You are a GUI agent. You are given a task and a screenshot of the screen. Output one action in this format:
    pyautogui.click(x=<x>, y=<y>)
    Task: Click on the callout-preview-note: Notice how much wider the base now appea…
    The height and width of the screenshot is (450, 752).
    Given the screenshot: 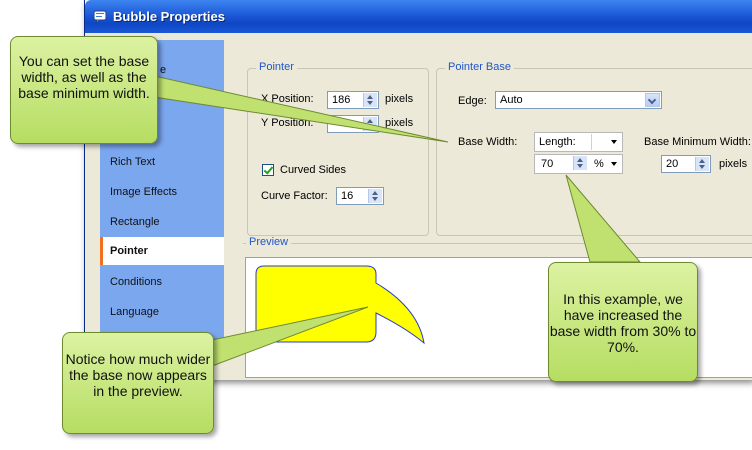 What is the action you would take?
    pyautogui.click(x=138, y=383)
    